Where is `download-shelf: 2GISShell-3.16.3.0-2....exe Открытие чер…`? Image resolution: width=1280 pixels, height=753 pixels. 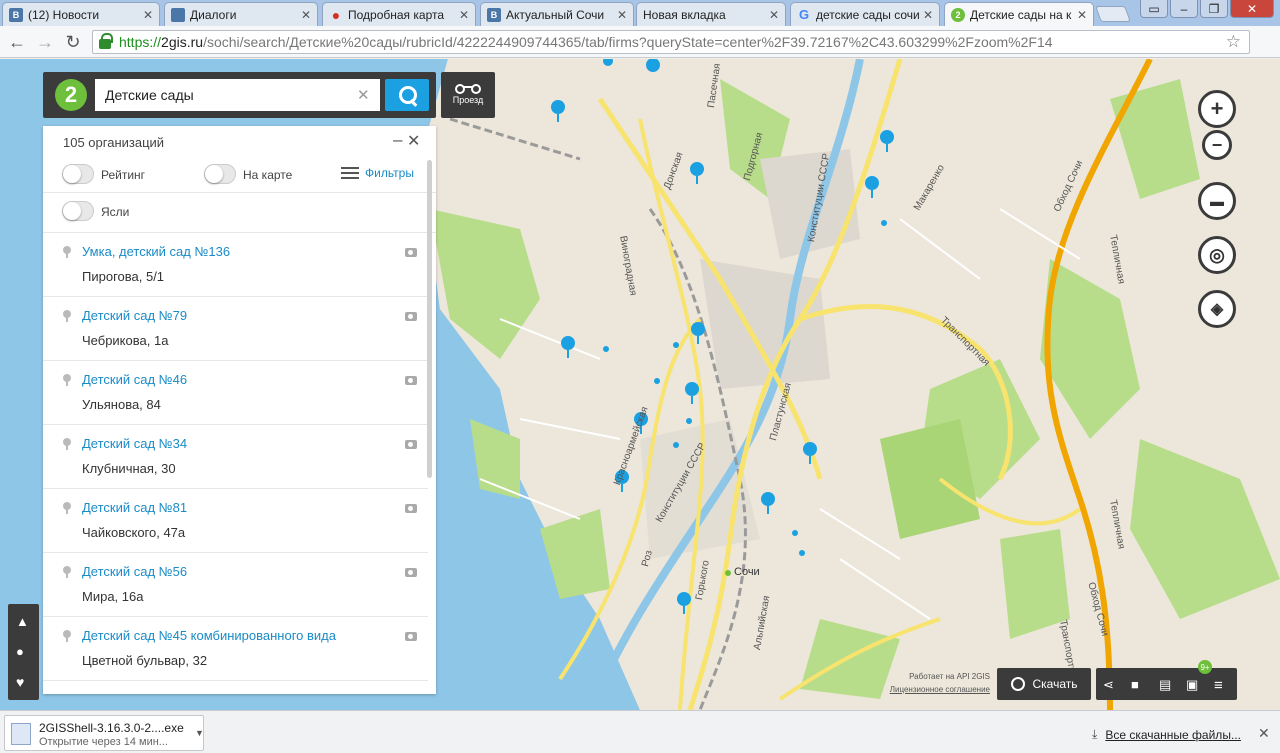
download-shelf: 2GISShell-3.16.3.0-2....exe Открытие чер… is located at coordinates (640, 731).